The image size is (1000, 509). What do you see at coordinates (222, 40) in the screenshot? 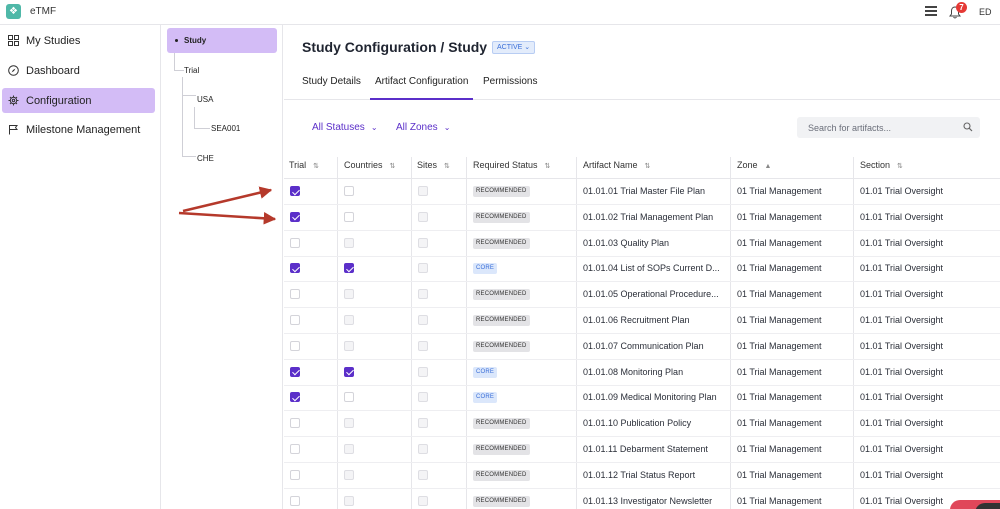
I see `tree-node-study: Study` at bounding box center [222, 40].